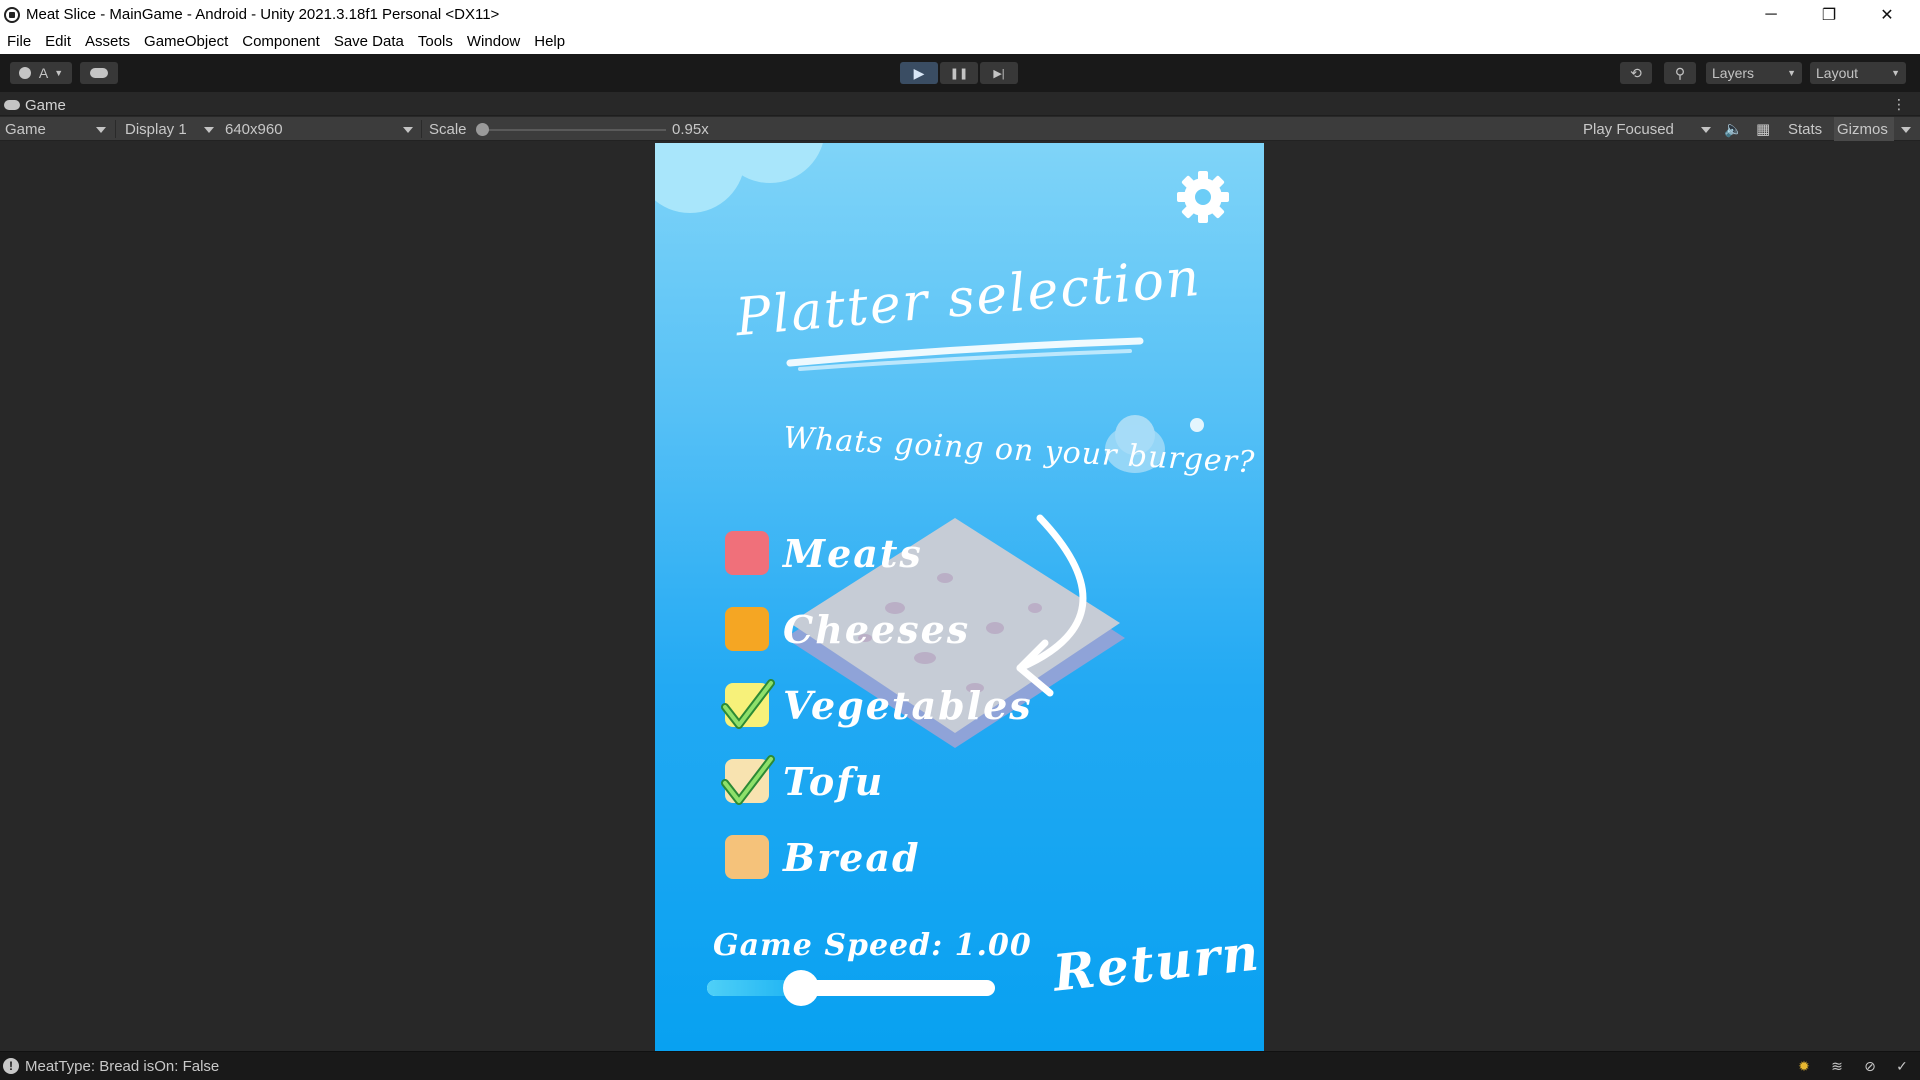  I want to click on option-meats: Meats, so click(824, 553).